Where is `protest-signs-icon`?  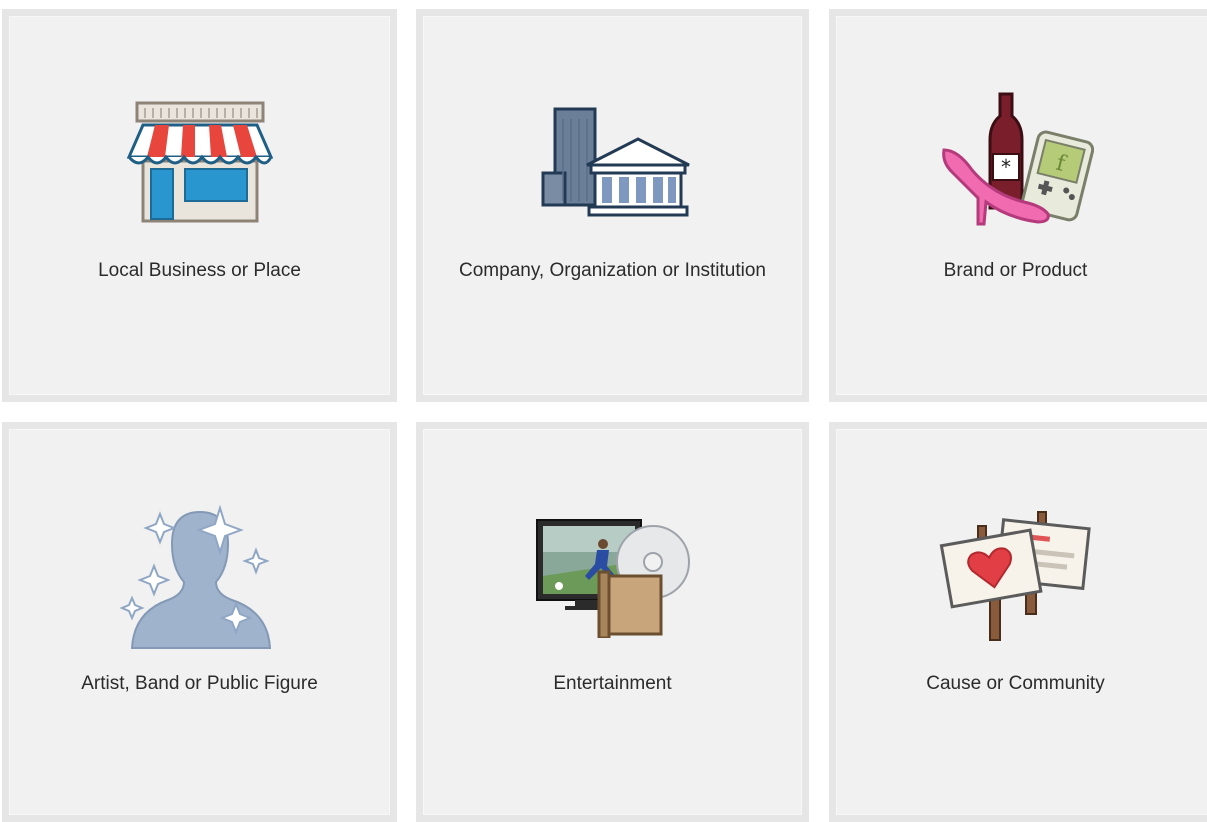
protest-signs-icon is located at coordinates (1015, 576).